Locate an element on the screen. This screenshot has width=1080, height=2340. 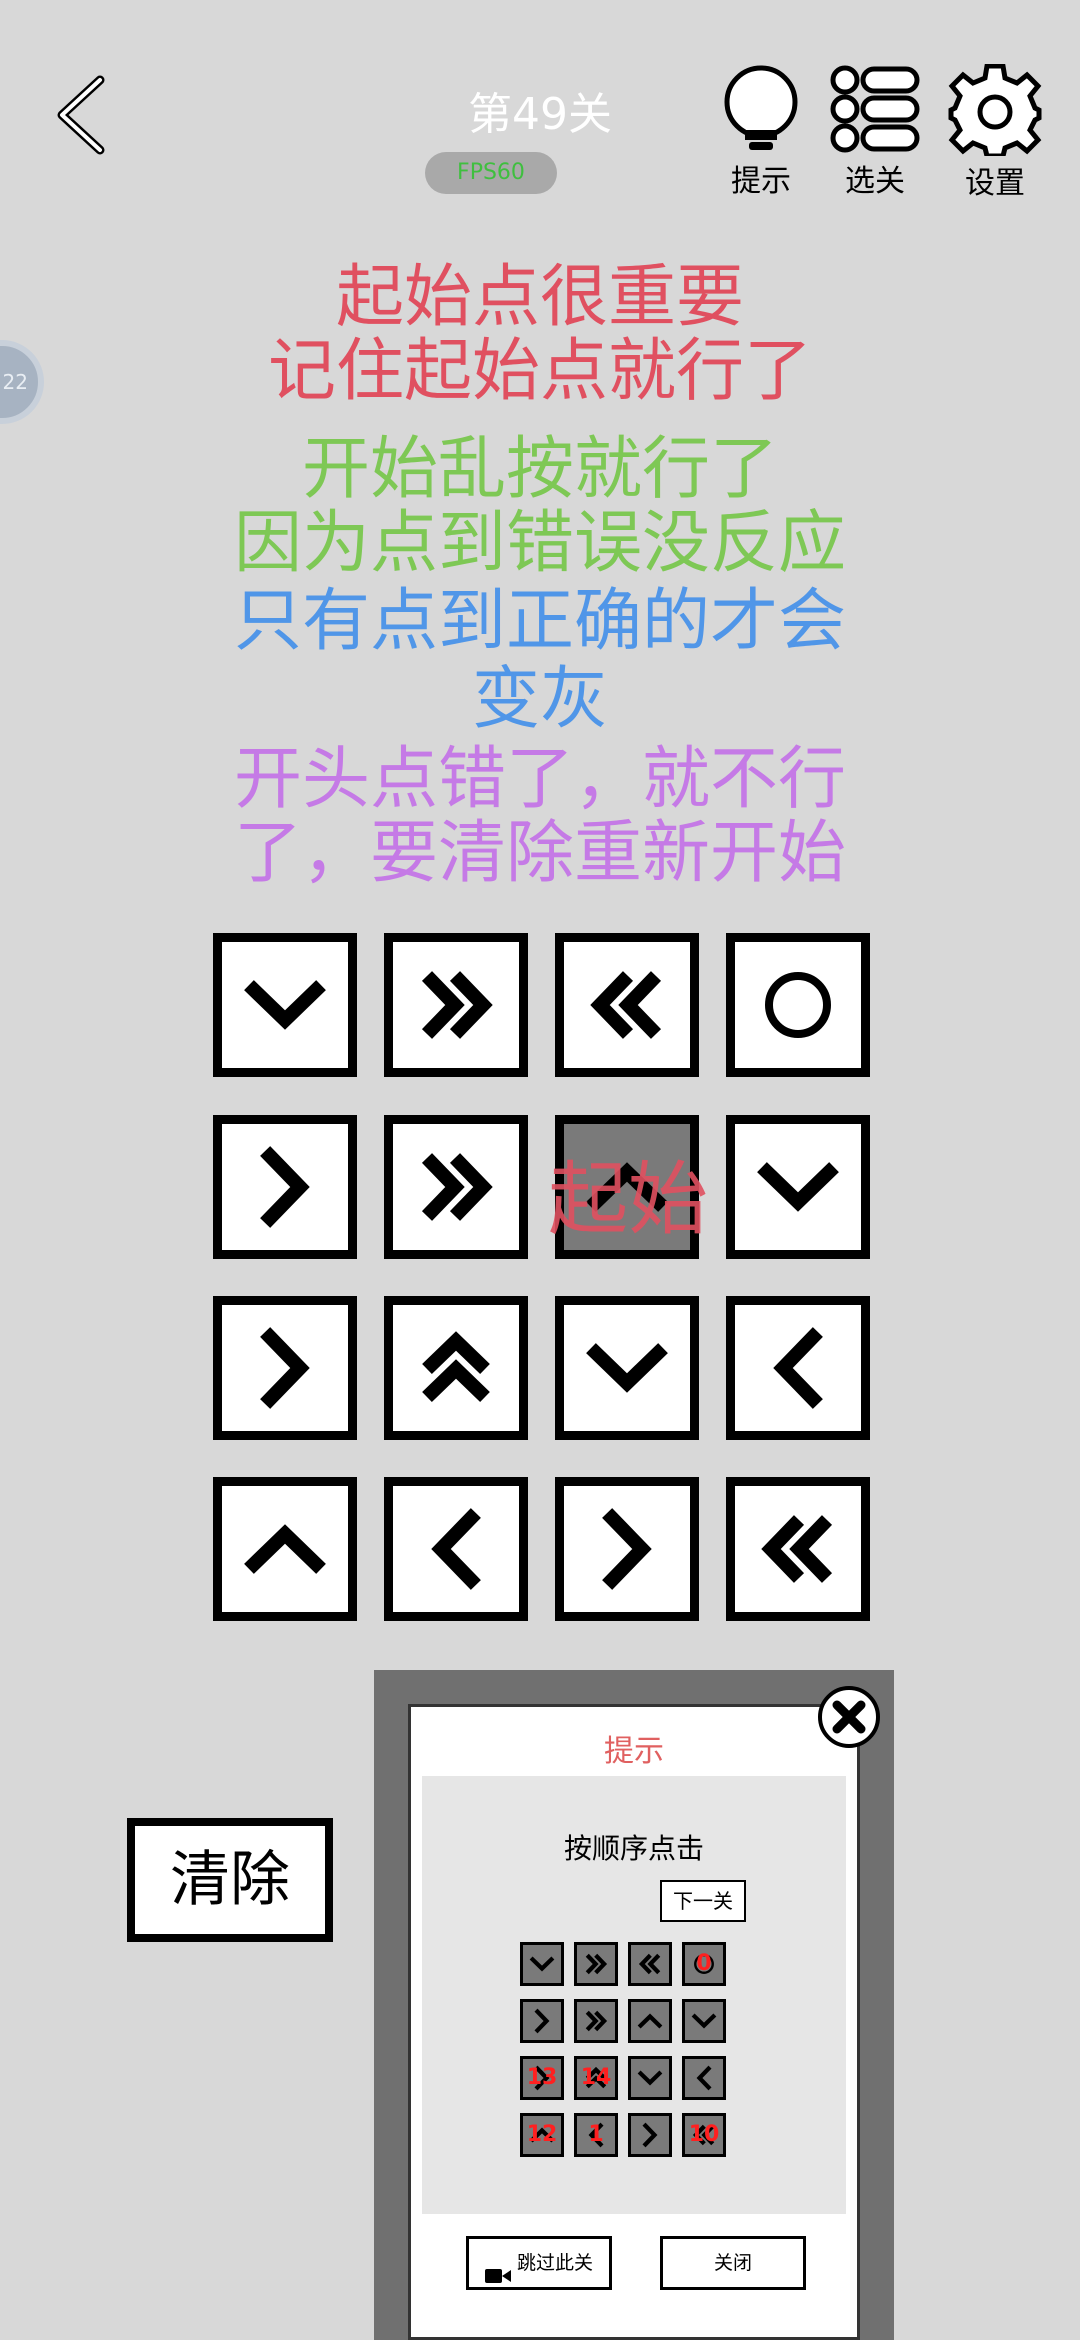
circle-icon is located at coordinates (798, 1005).